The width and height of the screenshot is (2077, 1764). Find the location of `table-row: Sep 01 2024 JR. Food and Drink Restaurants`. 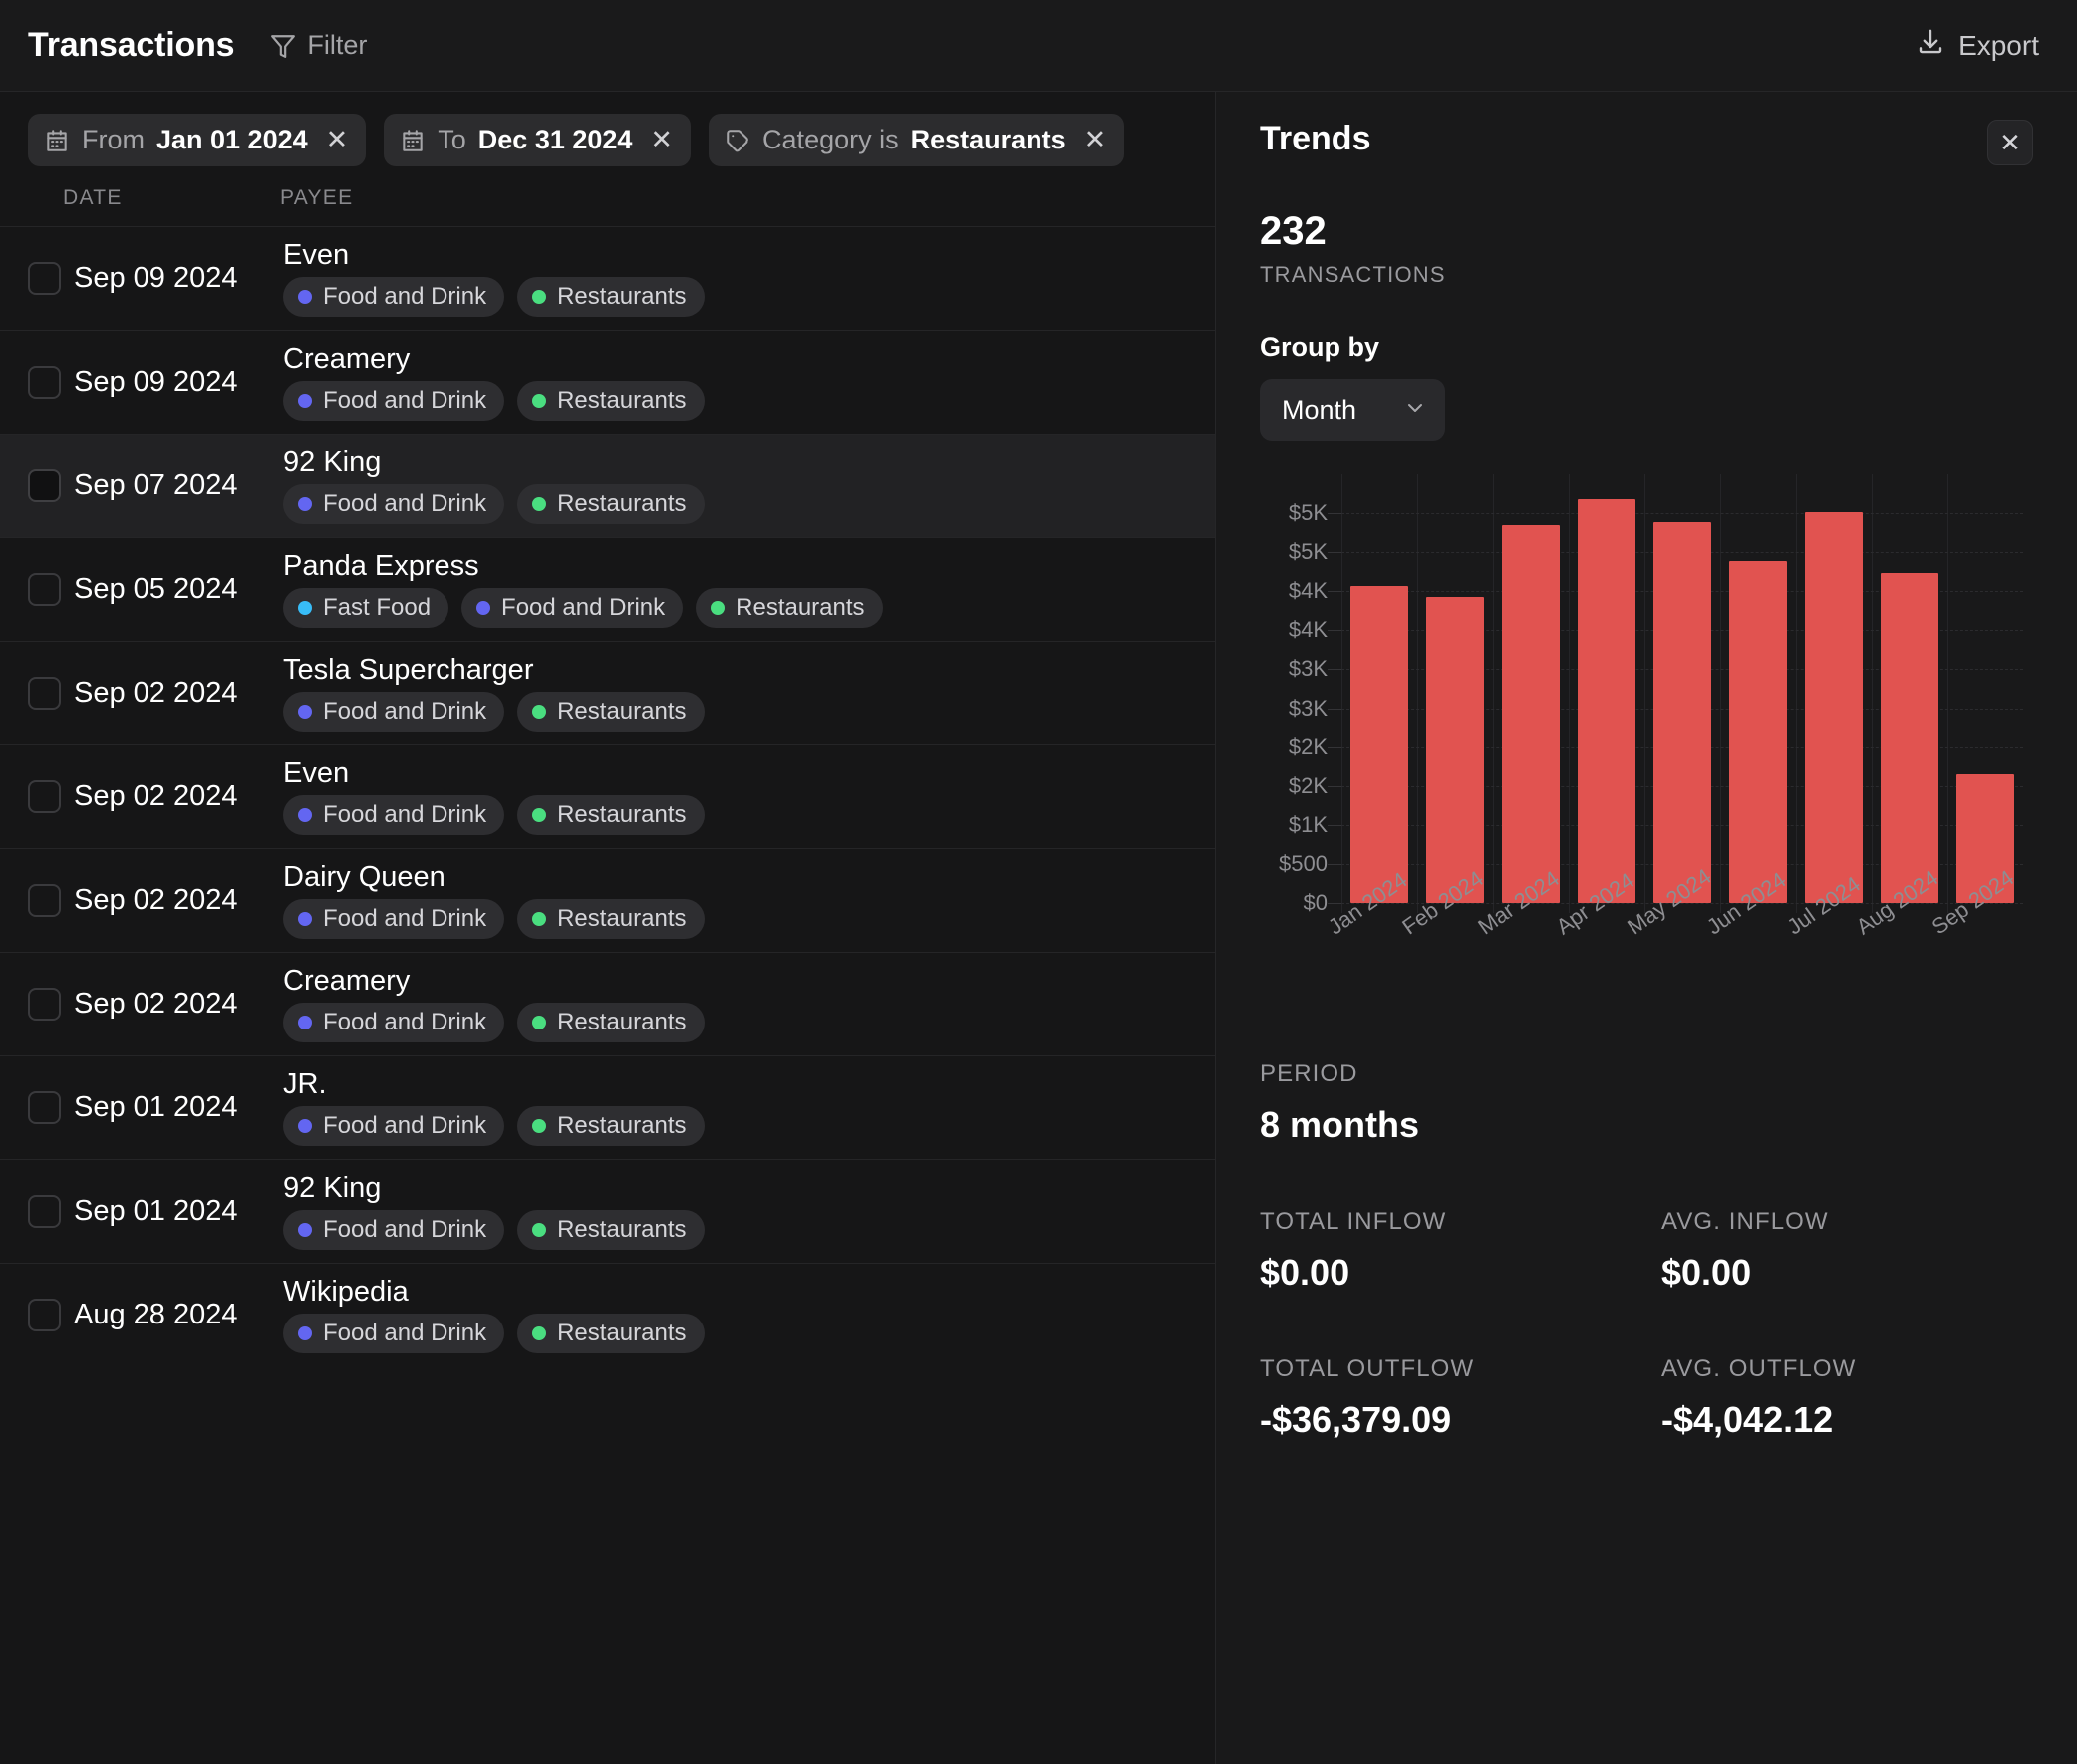

table-row: Sep 01 2024 JR. Food and Drink Restaurants is located at coordinates (607, 1107).